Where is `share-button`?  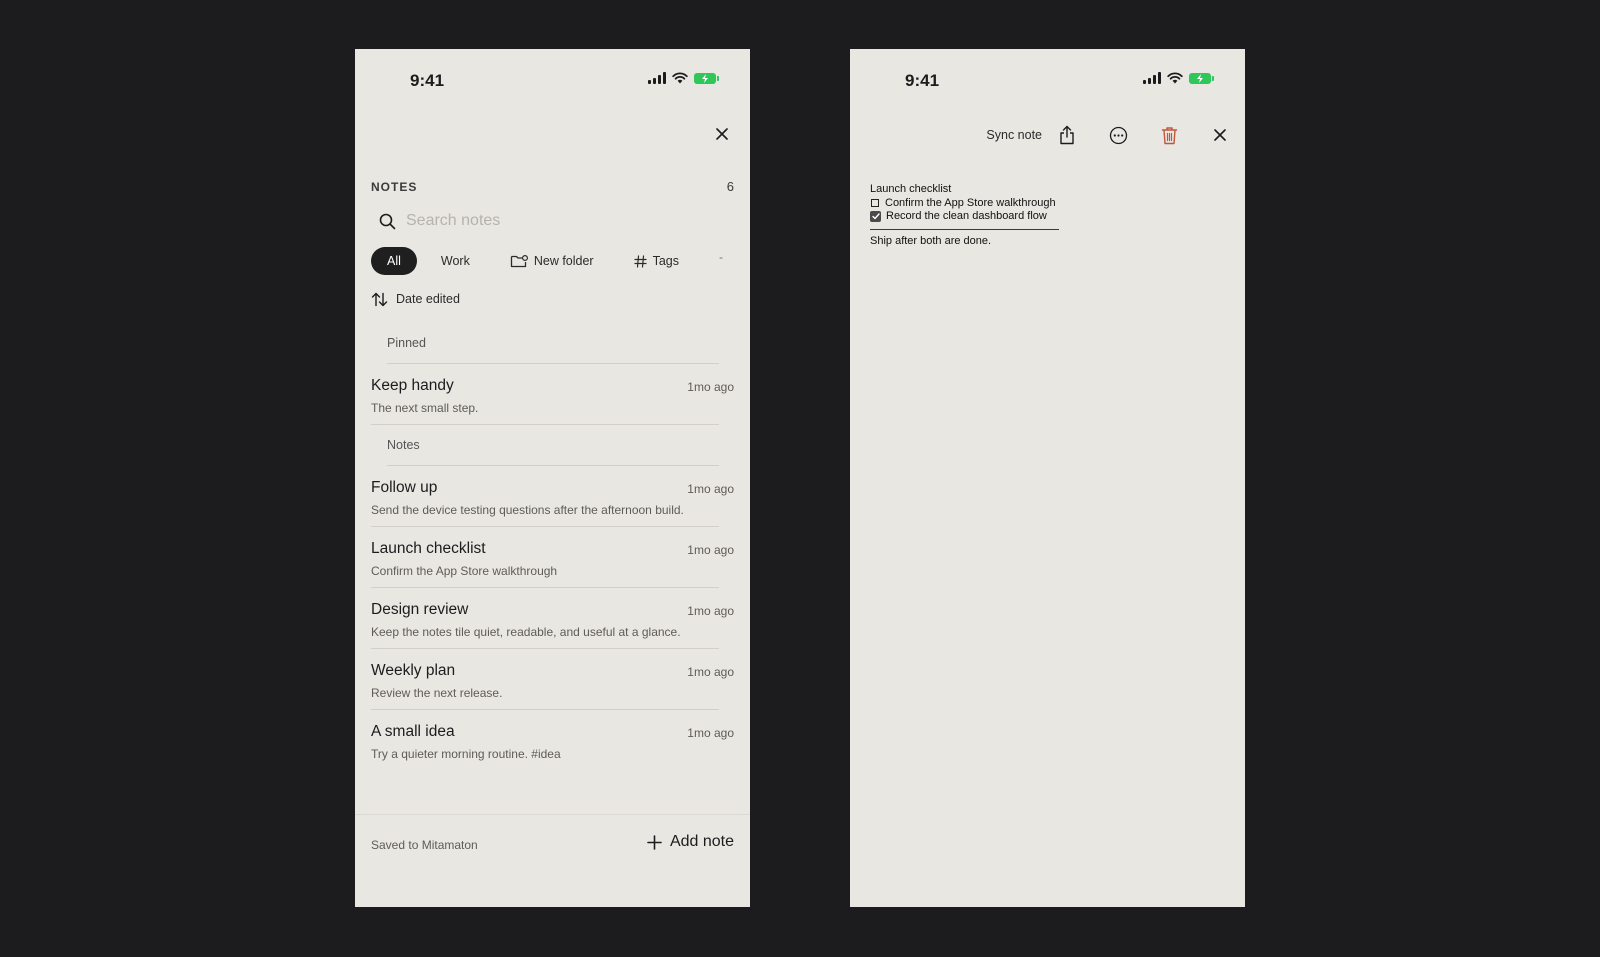 share-button is located at coordinates (1067, 135).